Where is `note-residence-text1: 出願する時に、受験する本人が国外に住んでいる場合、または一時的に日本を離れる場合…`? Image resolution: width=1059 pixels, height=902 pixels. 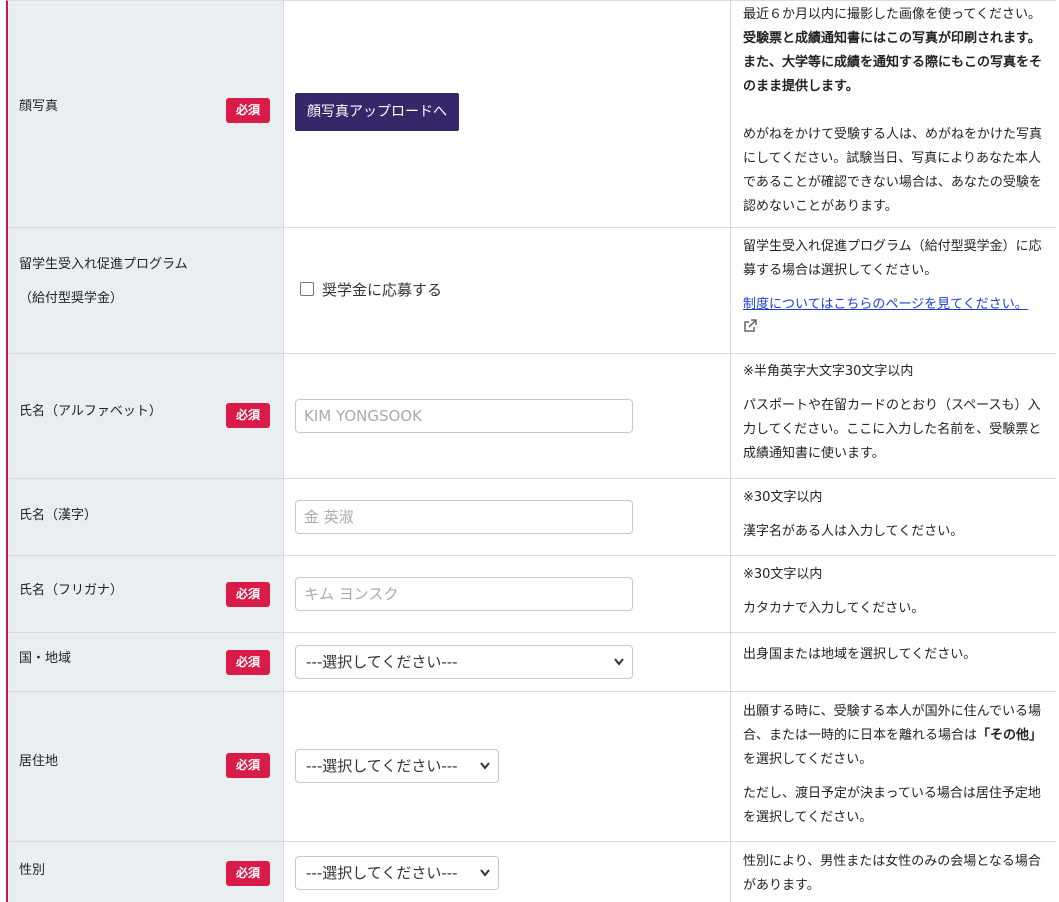
note-residence-text1: 出願する時に、受験する本人が国外に住んでいる場合、または一時的に日本を離れる場合… is located at coordinates (893, 735).